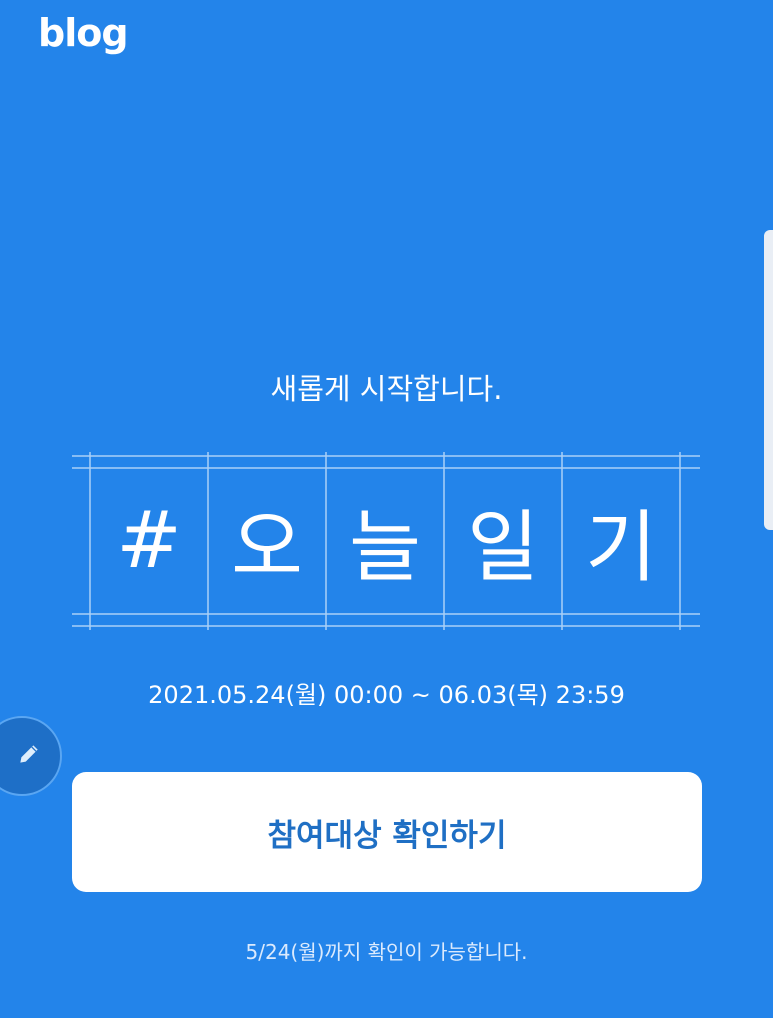  What do you see at coordinates (149, 541) in the screenshot?
I see `hashtag-char-hash: #` at bounding box center [149, 541].